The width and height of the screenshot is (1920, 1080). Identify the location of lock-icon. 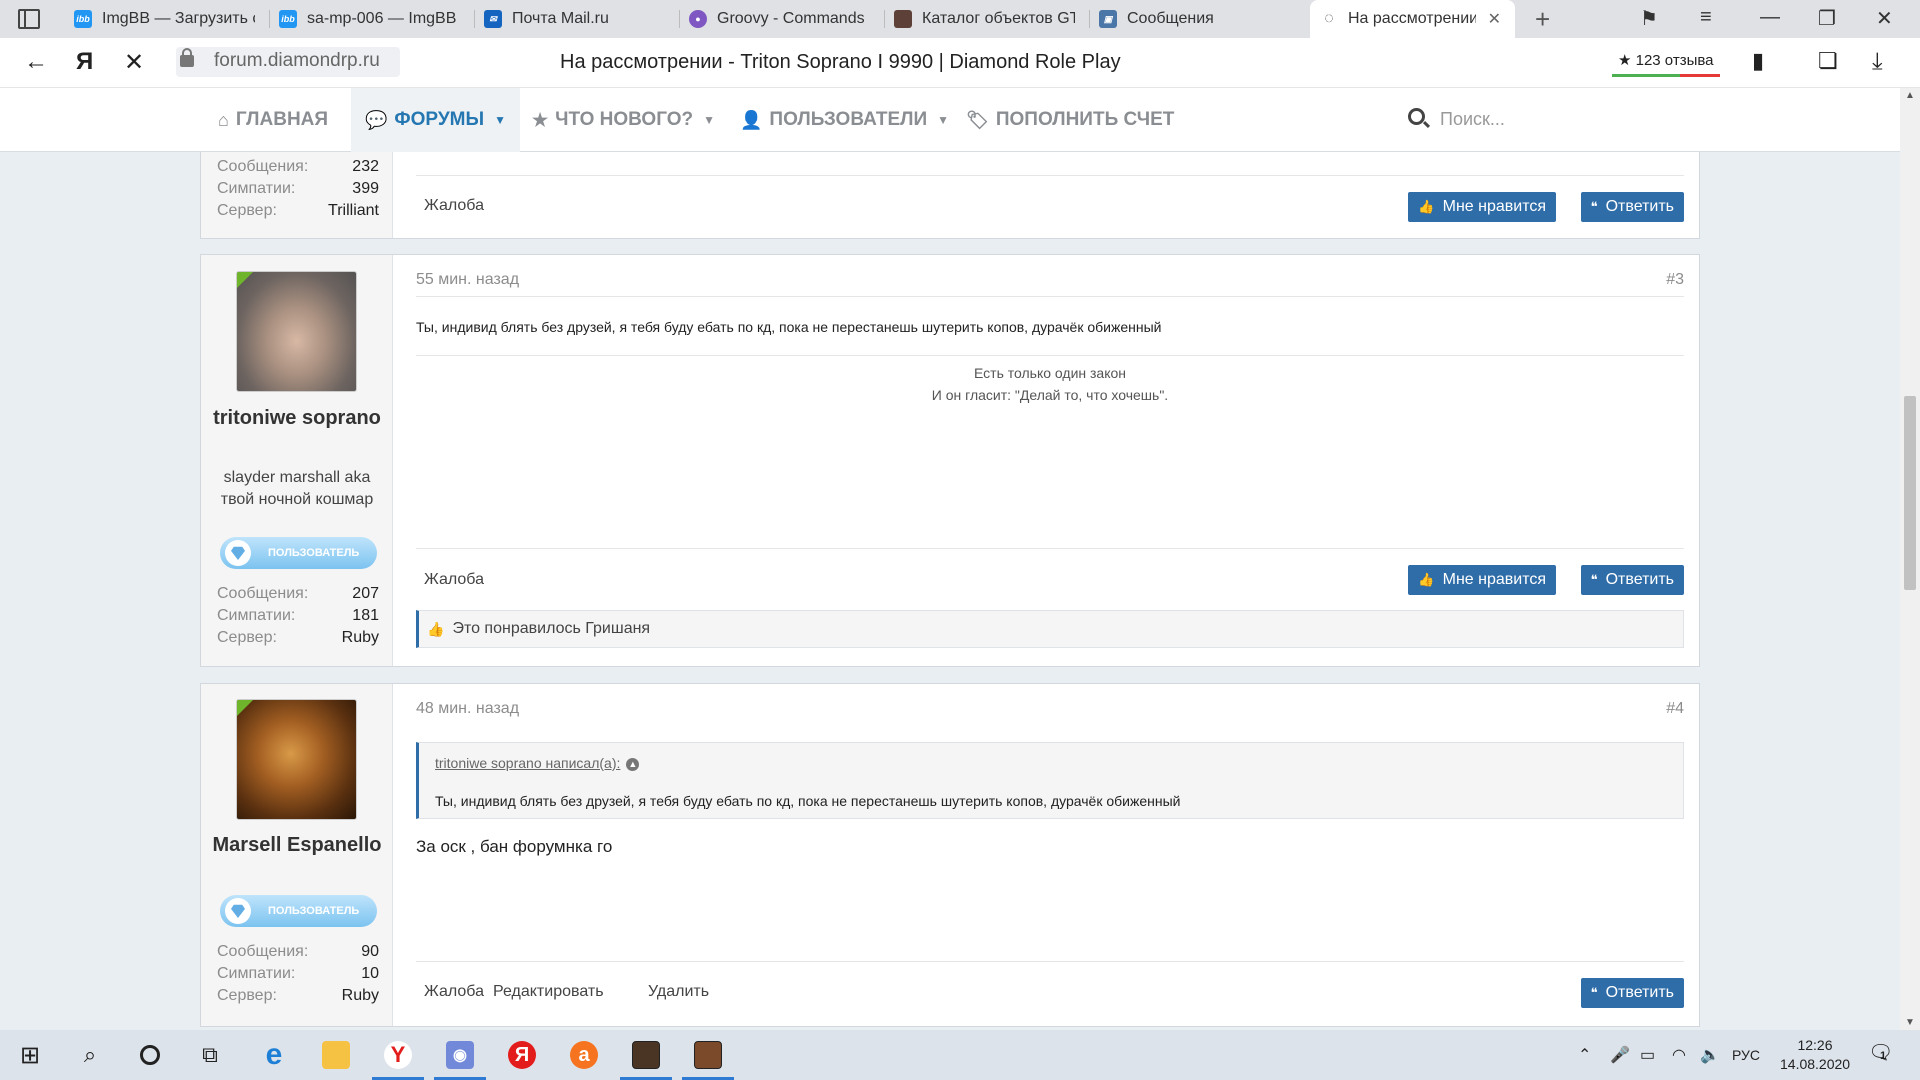
(187, 57).